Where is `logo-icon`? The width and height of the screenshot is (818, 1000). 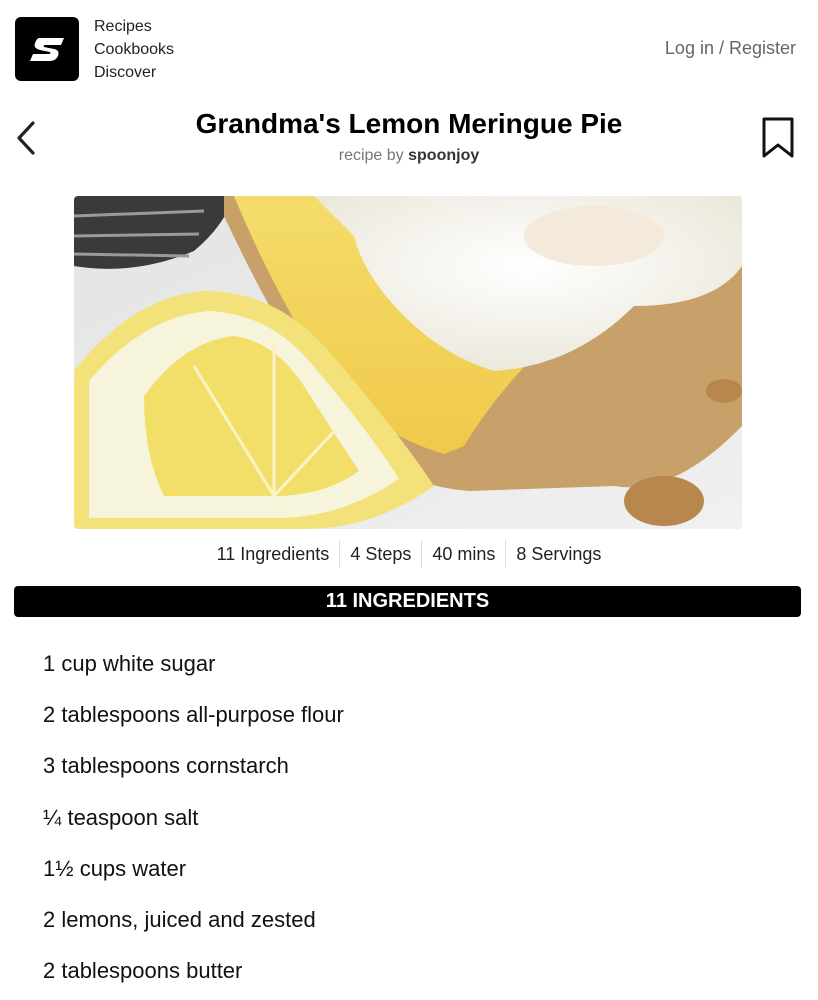
logo-icon is located at coordinates (47, 49).